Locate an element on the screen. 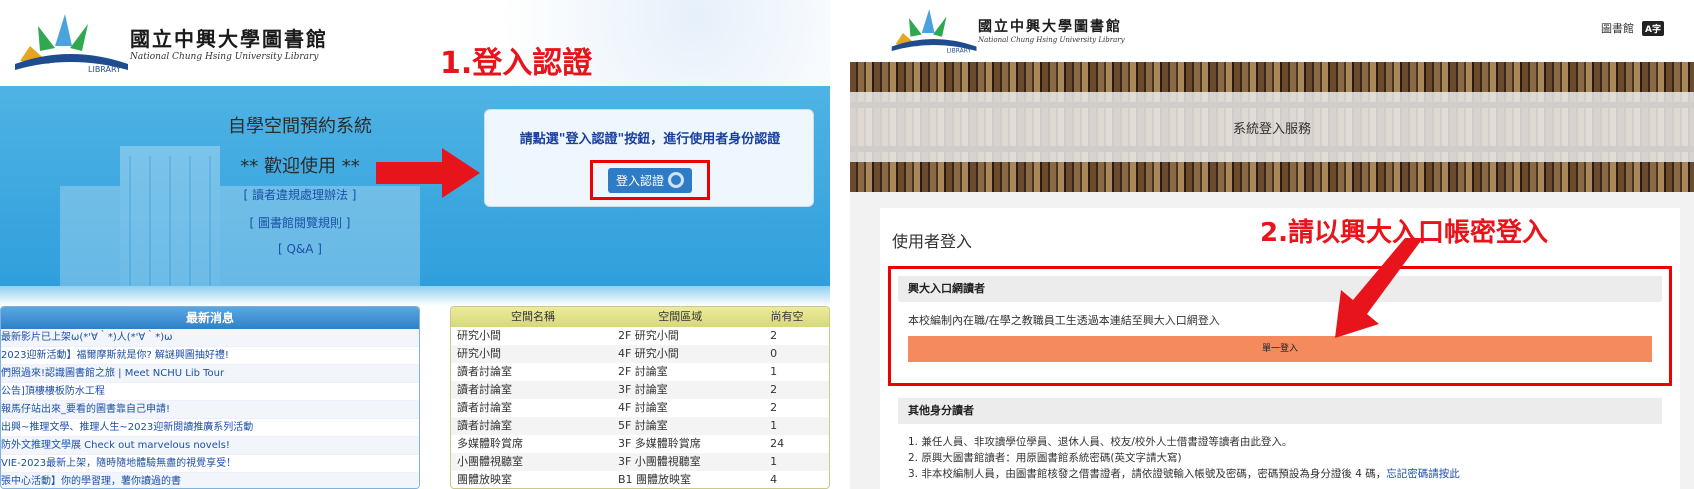 The width and height of the screenshot is (1694, 489). news-item: 2023迎新活動】福爾摩斯就是你? 解謎興圖抽好禮! is located at coordinates (210, 356).